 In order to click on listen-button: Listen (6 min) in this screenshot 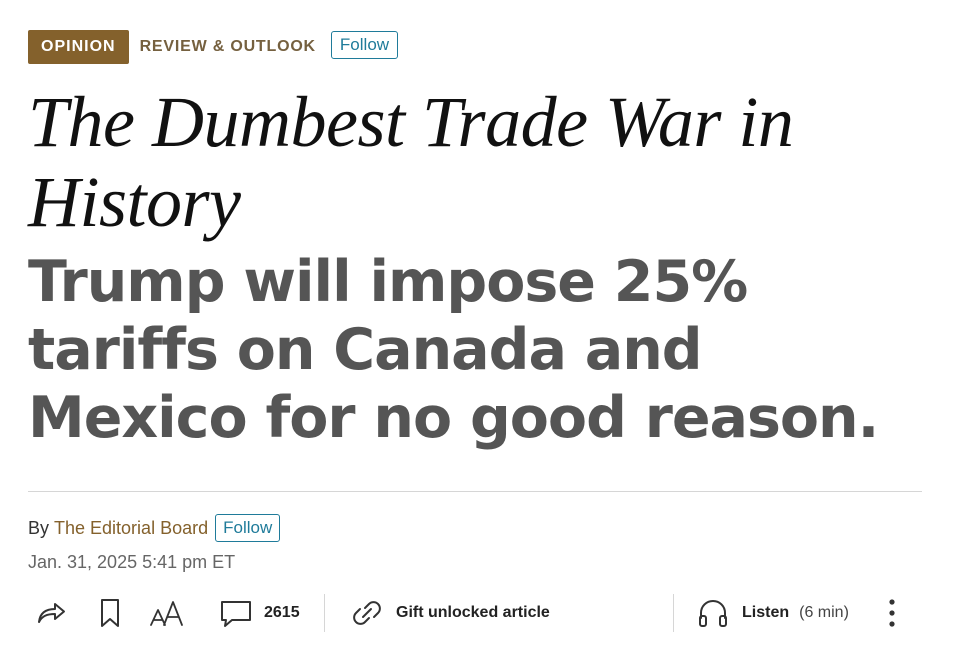, I will do `click(772, 613)`.